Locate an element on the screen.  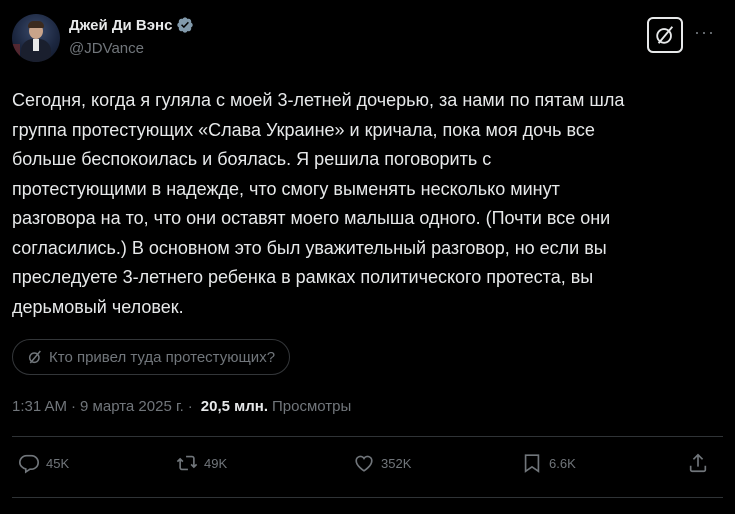
views-count: 20,5 млн. is located at coordinates (234, 406).